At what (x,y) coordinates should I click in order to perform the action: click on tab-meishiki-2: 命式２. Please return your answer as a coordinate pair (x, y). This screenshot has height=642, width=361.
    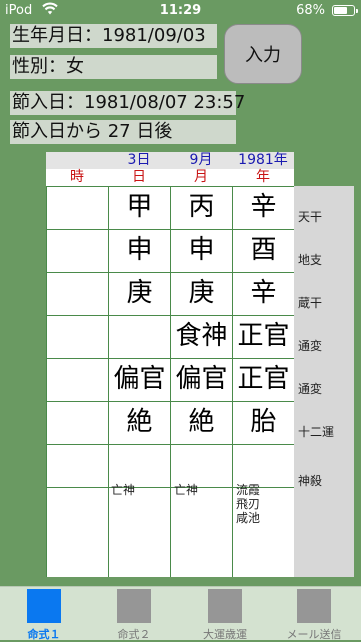
    Looking at the image, I should click on (134, 615).